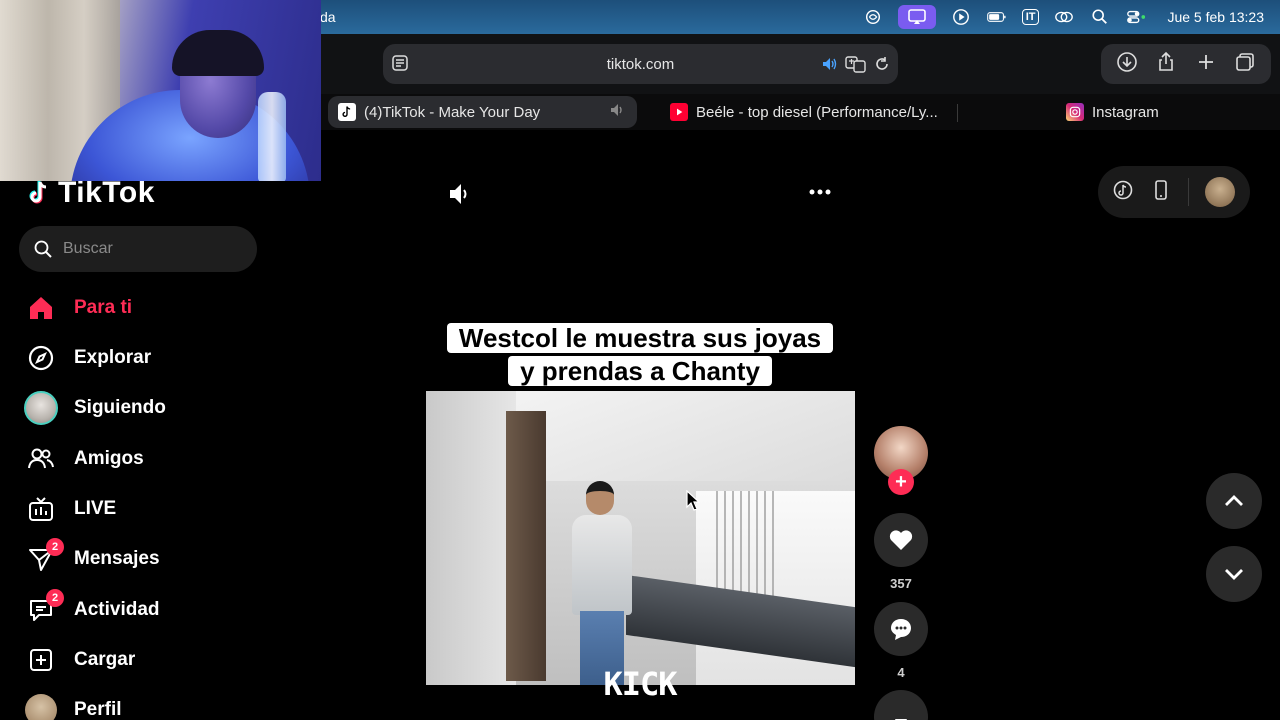 The image size is (1280, 720). I want to click on tab-instagram: Instagram, so click(1166, 112).